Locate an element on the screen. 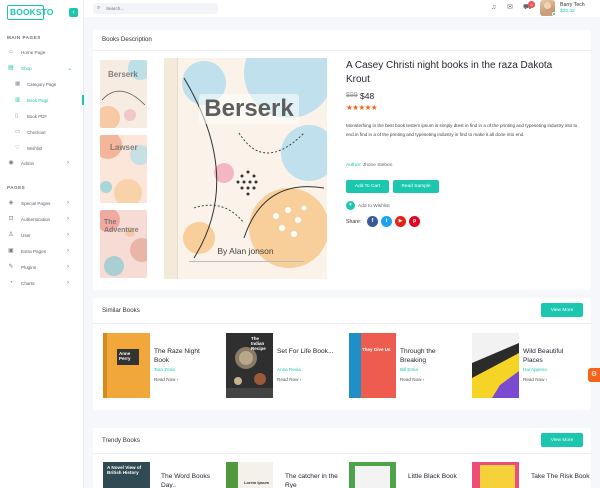 The width and height of the screenshot is (600, 488). sidebar-item-label: Shop is located at coordinates (26, 68).